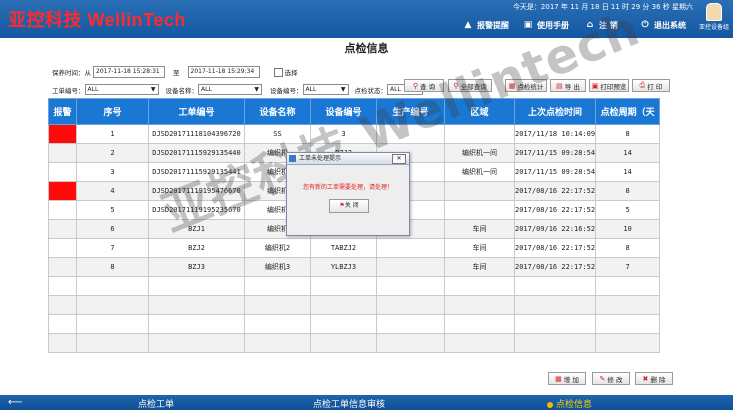  What do you see at coordinates (670, 25) in the screenshot?
I see `nav-exit-system-label: 退出系统` at bounding box center [670, 25].